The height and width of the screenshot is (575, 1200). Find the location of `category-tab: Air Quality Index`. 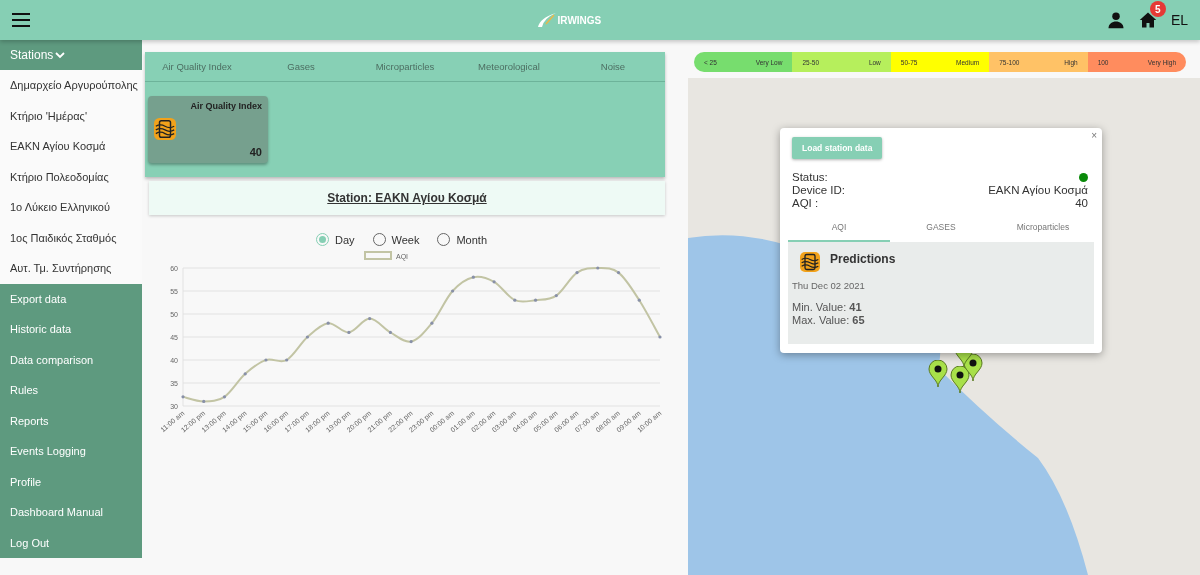

category-tab: Air Quality Index is located at coordinates (197, 66).